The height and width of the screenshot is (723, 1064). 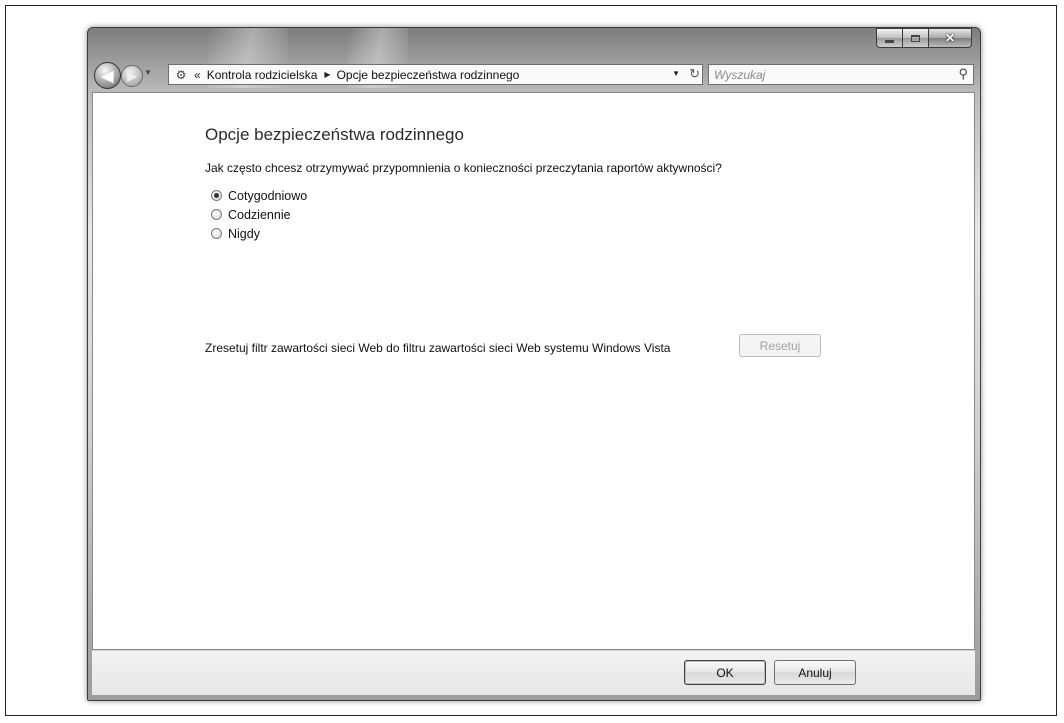 I want to click on parental-controls-icon: ⚙, so click(x=181, y=74).